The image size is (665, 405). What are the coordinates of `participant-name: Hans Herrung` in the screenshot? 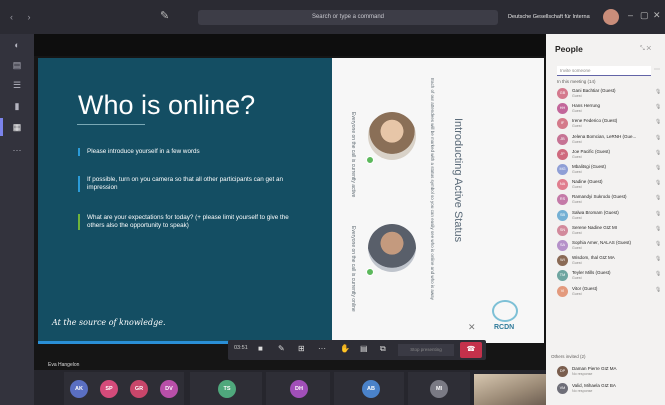 It's located at (586, 106).